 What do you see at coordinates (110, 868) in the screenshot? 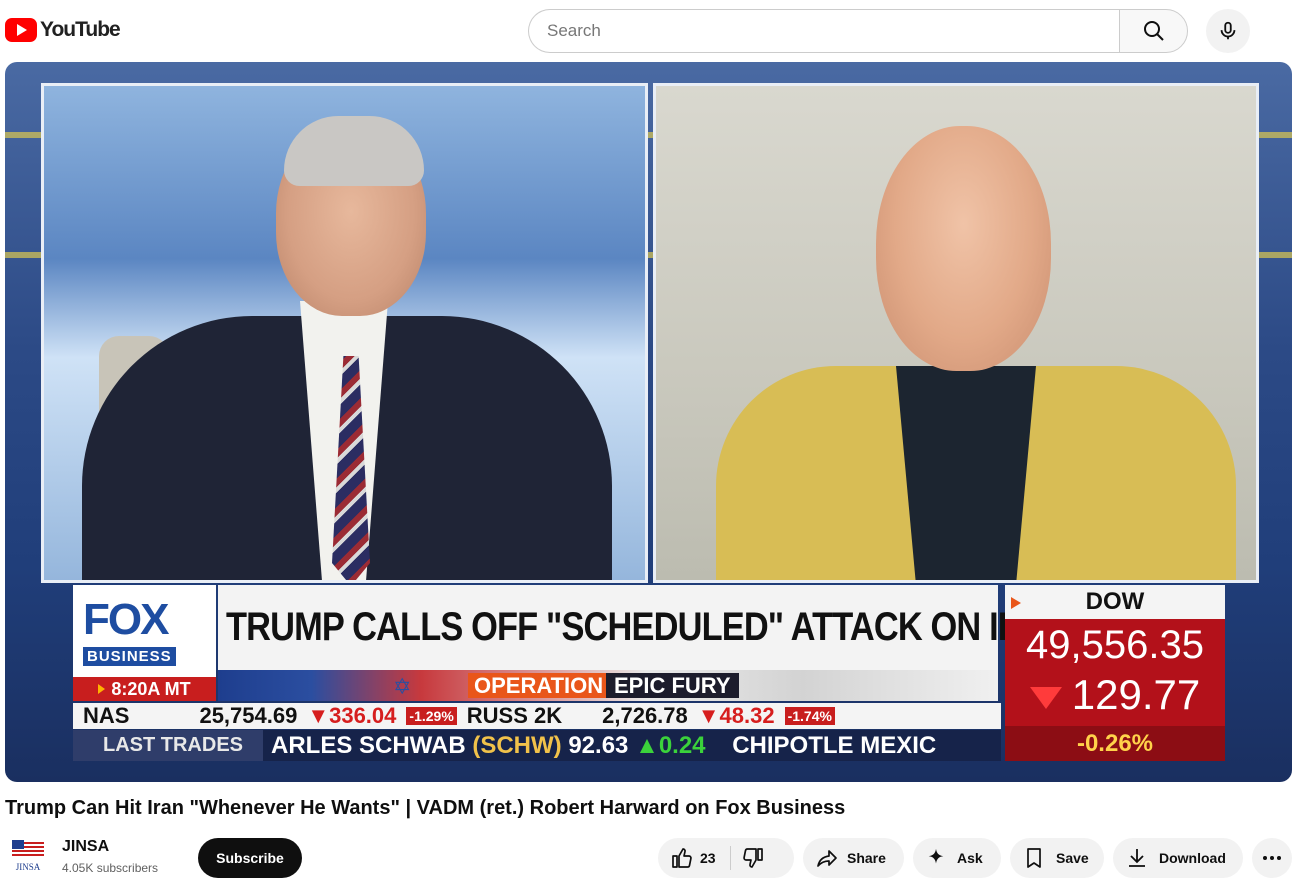
I see `subscriber-count: 4.05K subscribers` at bounding box center [110, 868].